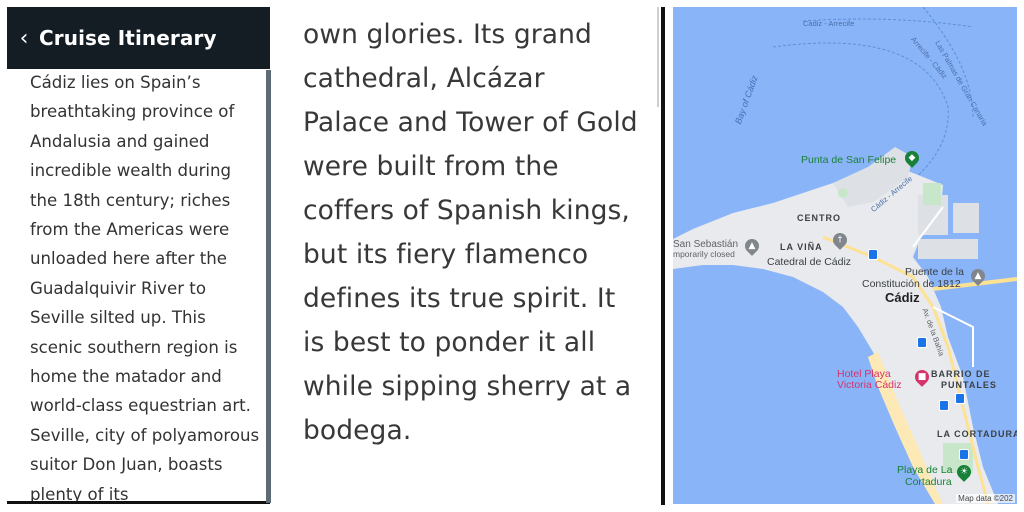  Describe the element at coordinates (840, 240) in the screenshot. I see `cathedral-pin-icon: †` at that location.